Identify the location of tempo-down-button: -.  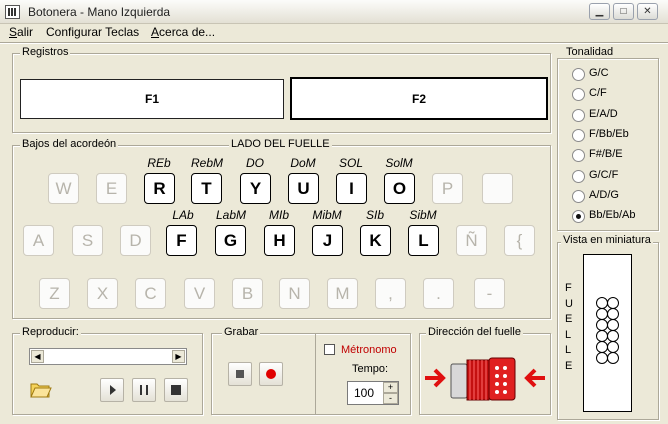
(390, 398).